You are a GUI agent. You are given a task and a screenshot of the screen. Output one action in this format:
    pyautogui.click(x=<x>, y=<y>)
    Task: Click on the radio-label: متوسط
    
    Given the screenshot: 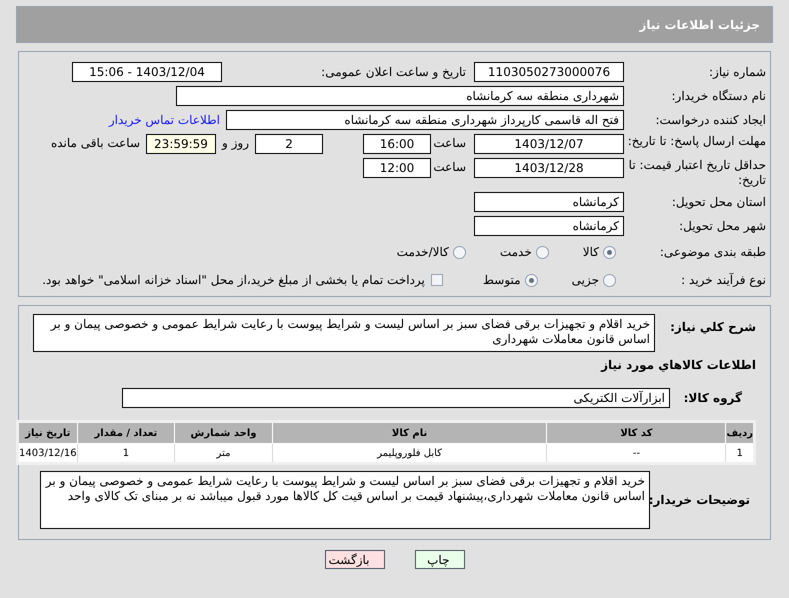 What is the action you would take?
    pyautogui.click(x=501, y=280)
    